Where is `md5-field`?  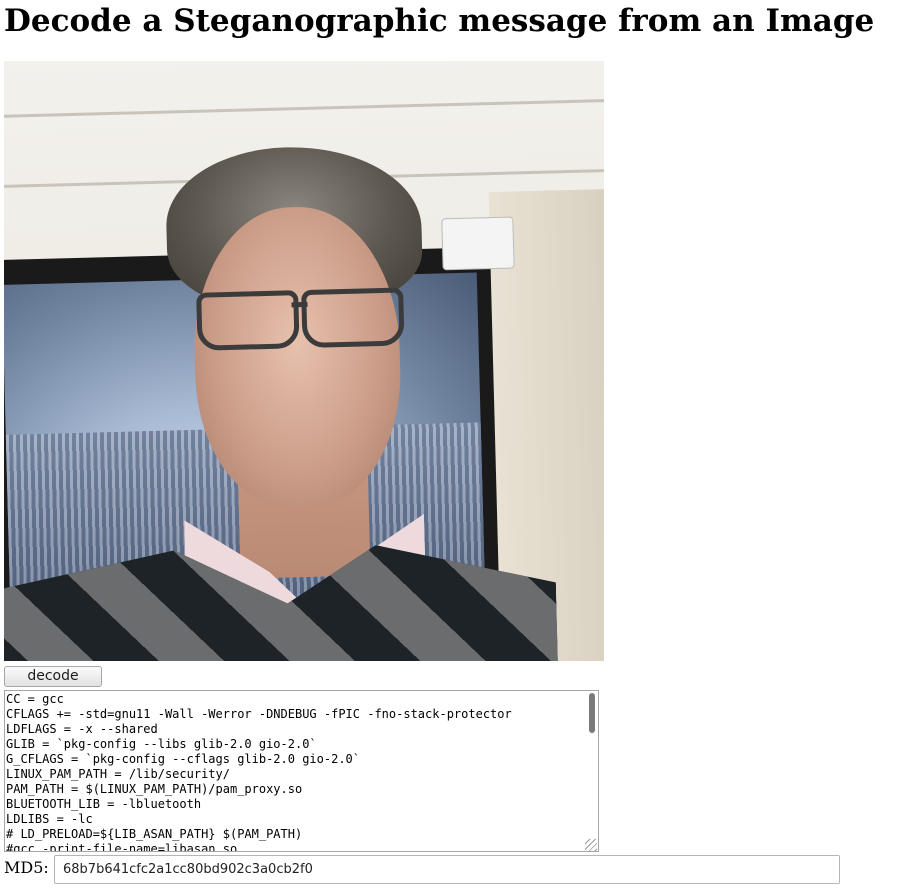
md5-field is located at coordinates (447, 869).